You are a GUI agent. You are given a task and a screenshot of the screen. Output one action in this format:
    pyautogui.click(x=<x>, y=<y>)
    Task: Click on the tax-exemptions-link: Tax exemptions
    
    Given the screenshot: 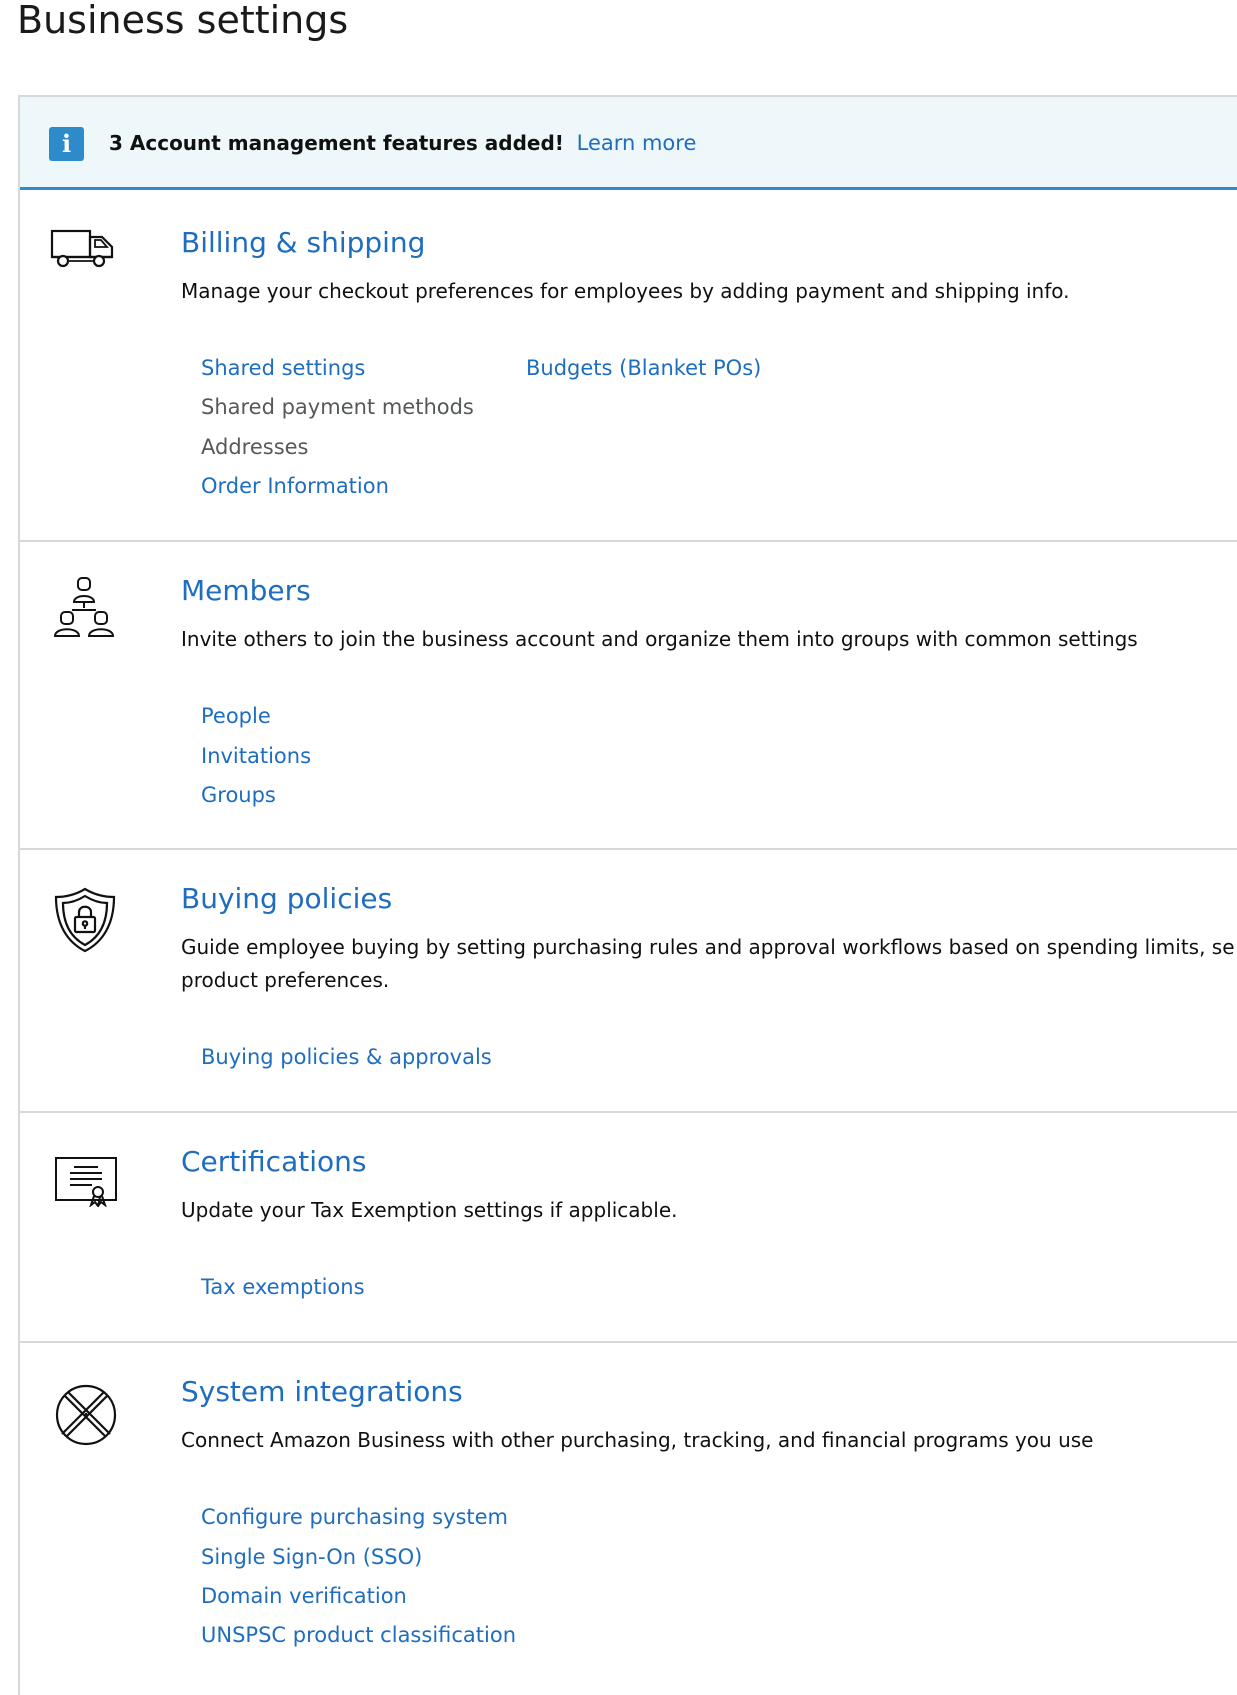 What is the action you would take?
    pyautogui.click(x=283, y=1287)
    